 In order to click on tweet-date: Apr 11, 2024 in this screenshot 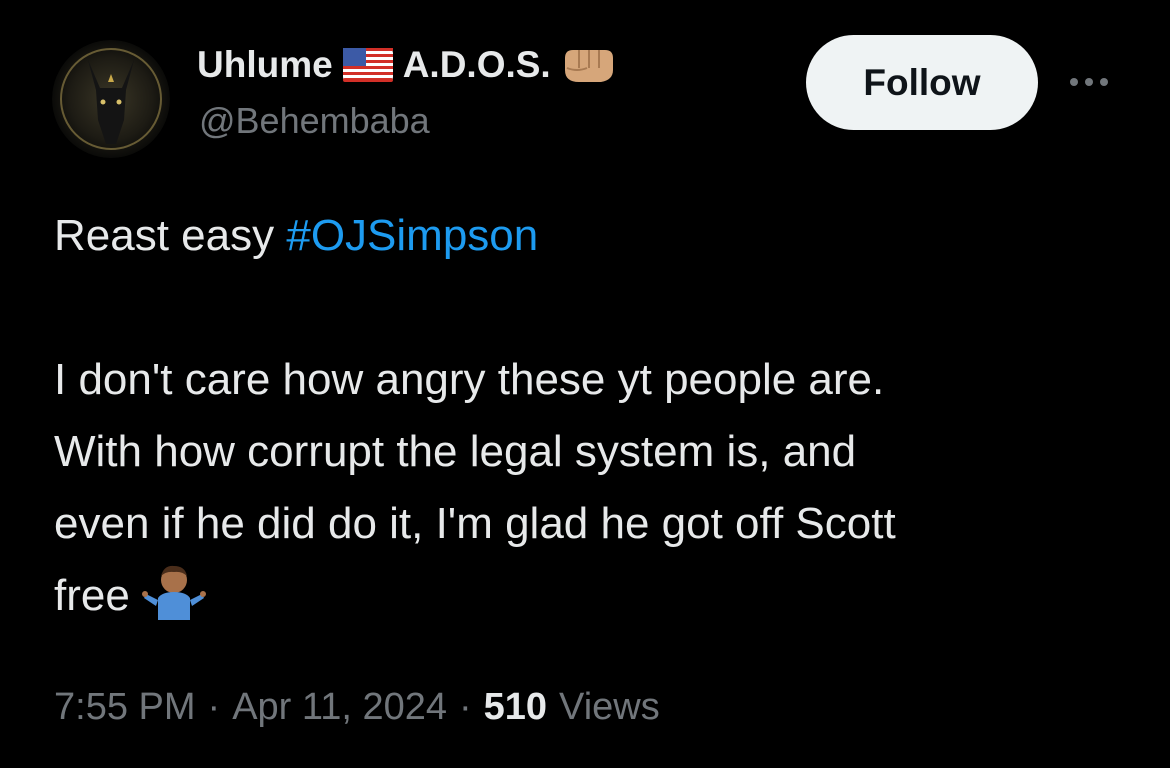, I will do `click(339, 707)`.